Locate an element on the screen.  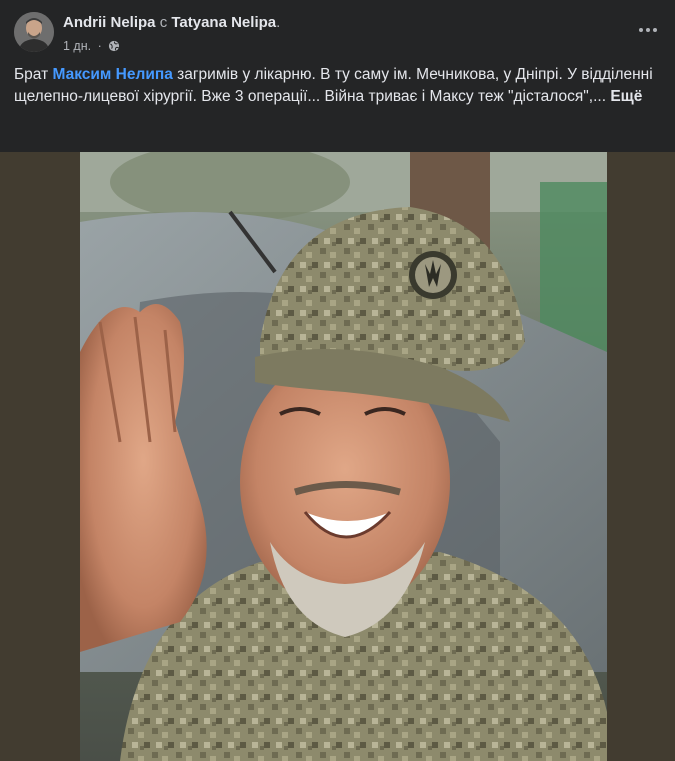
author-name-link: Andrii Nelipa is located at coordinates (109, 22).